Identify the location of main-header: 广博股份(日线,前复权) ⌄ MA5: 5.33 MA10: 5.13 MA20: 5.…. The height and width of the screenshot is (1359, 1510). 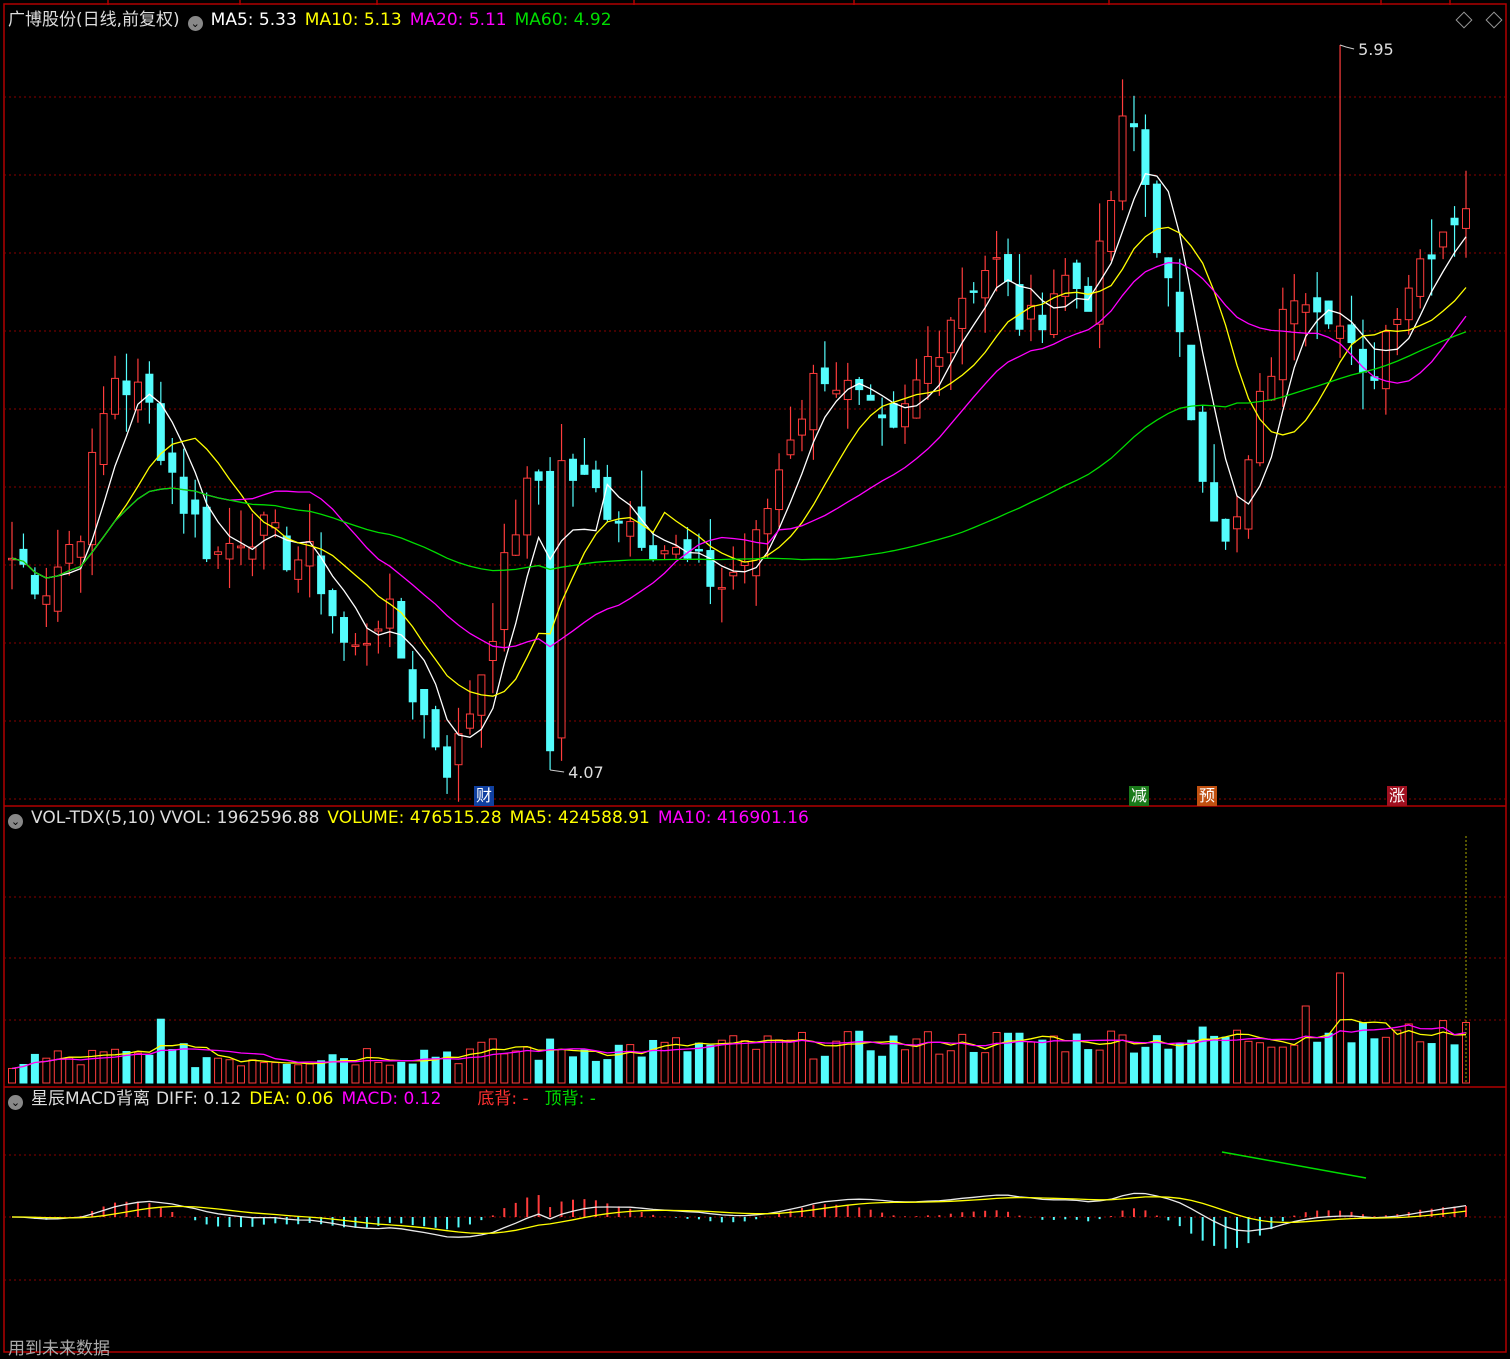
(314, 20).